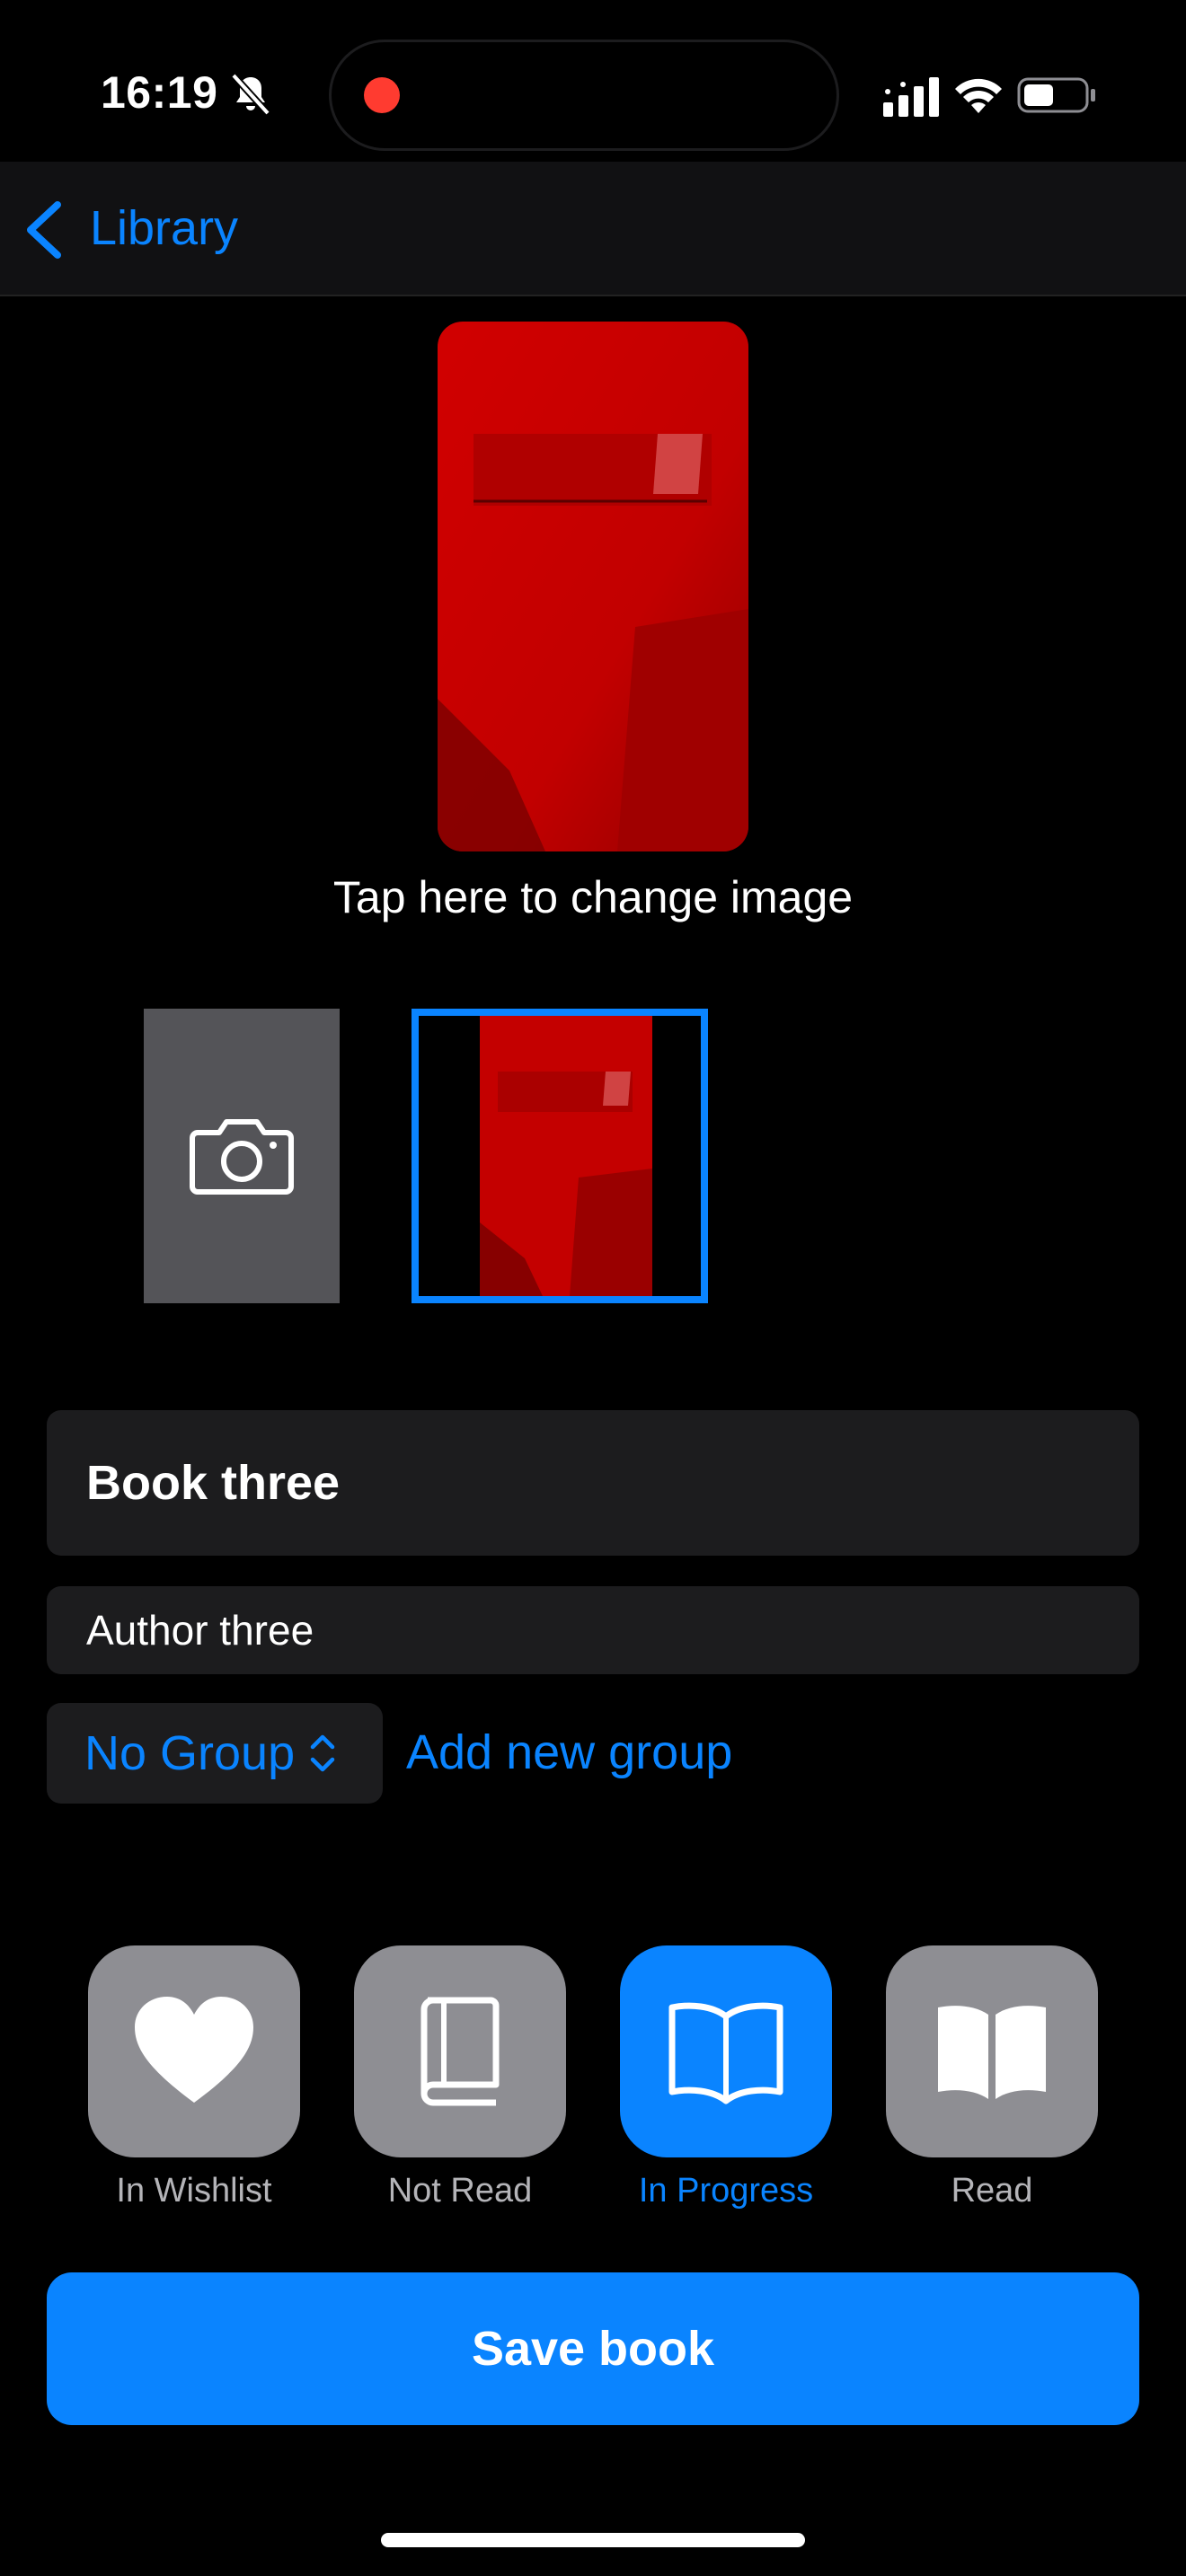 This screenshot has height=2576, width=1186. What do you see at coordinates (911, 97) in the screenshot?
I see `cellular-signal-icon` at bounding box center [911, 97].